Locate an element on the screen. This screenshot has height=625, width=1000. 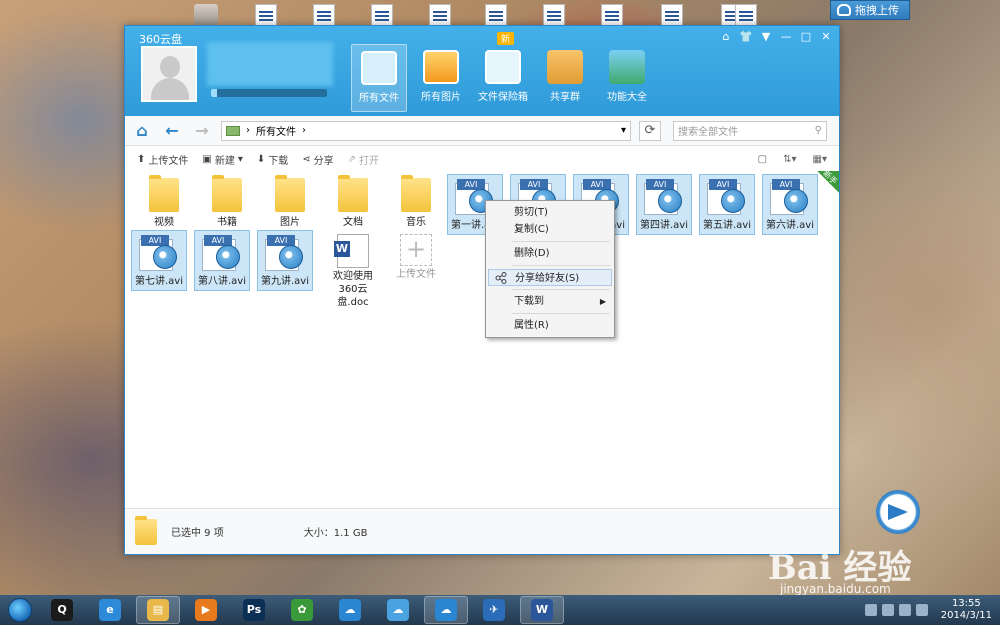
video-file-item: AVI 第九讲.avi is located at coordinates (285, 260).